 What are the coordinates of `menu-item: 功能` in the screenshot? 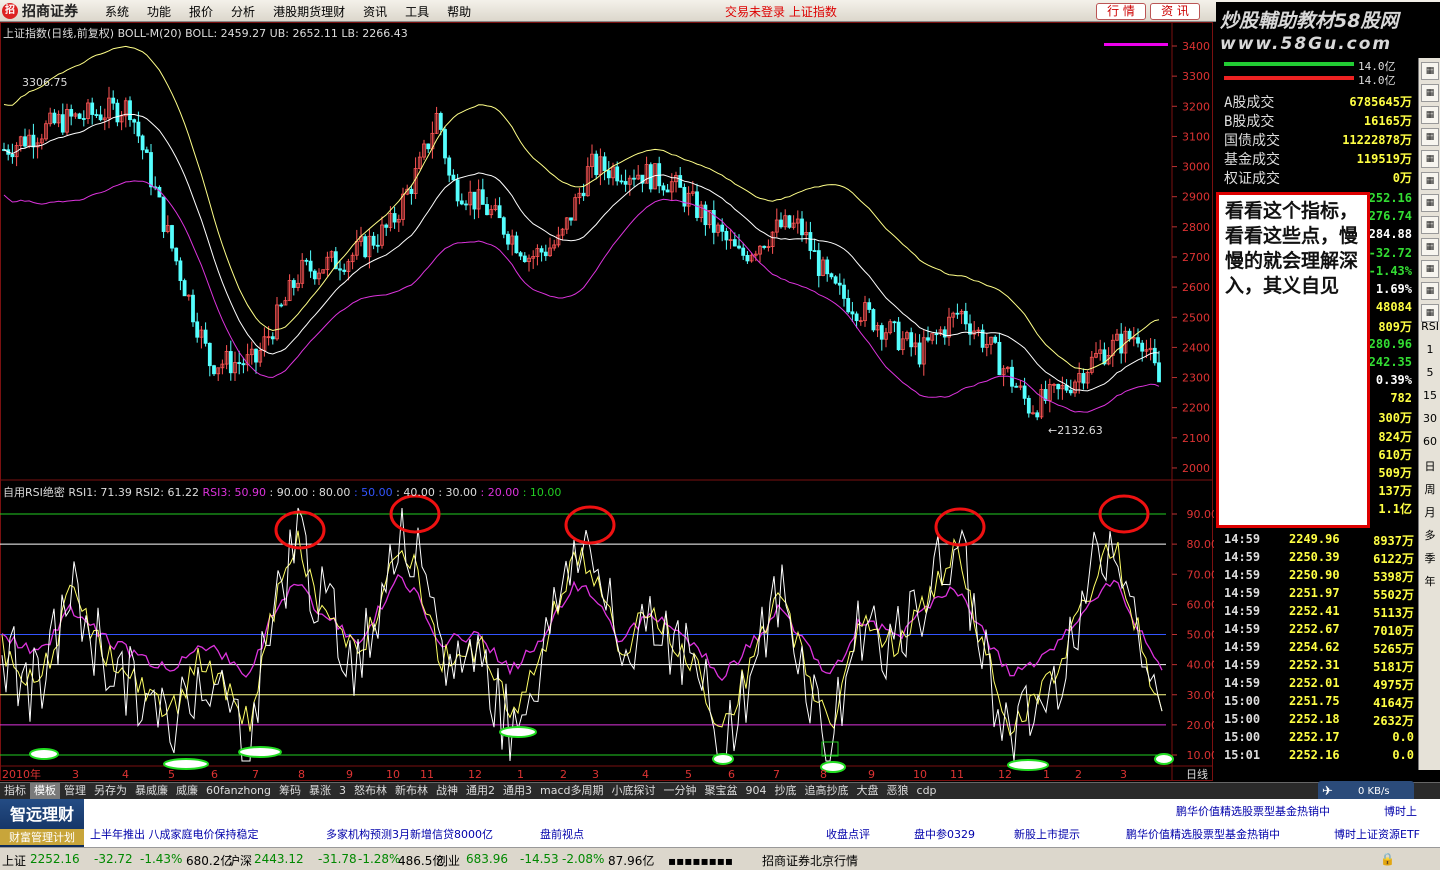 It's located at (159, 11).